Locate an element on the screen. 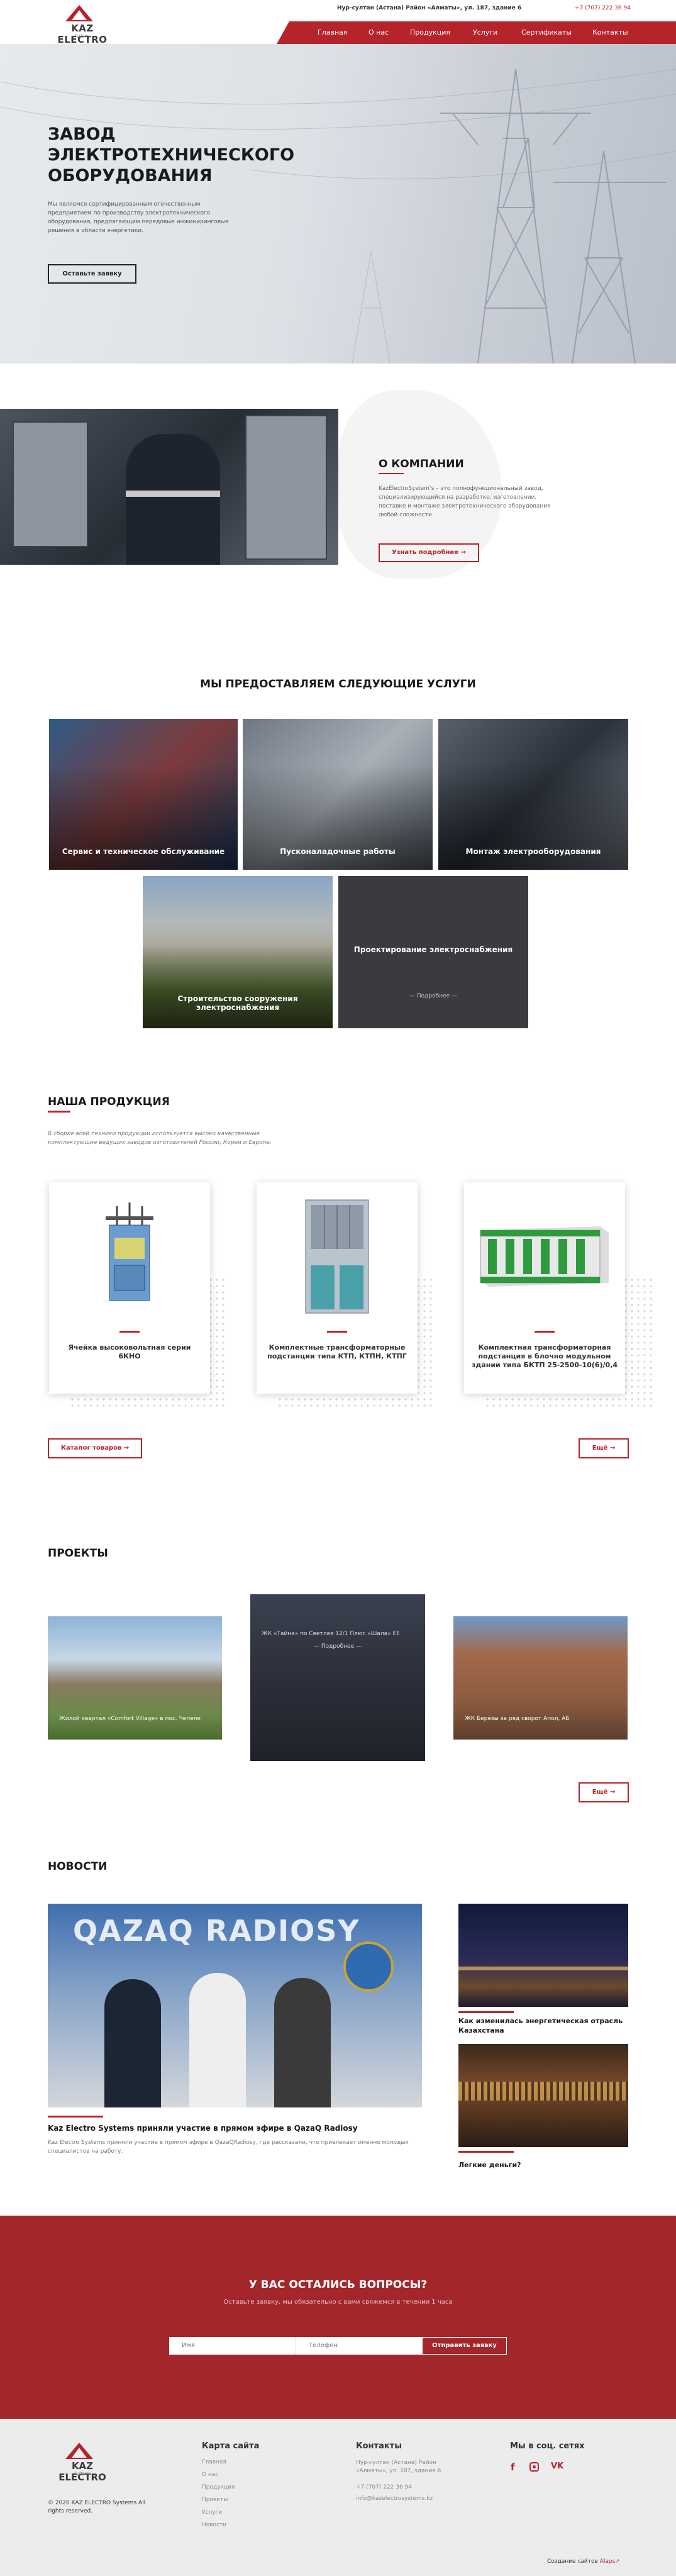  about-title: О КОМПАНИИ is located at coordinates (421, 464).